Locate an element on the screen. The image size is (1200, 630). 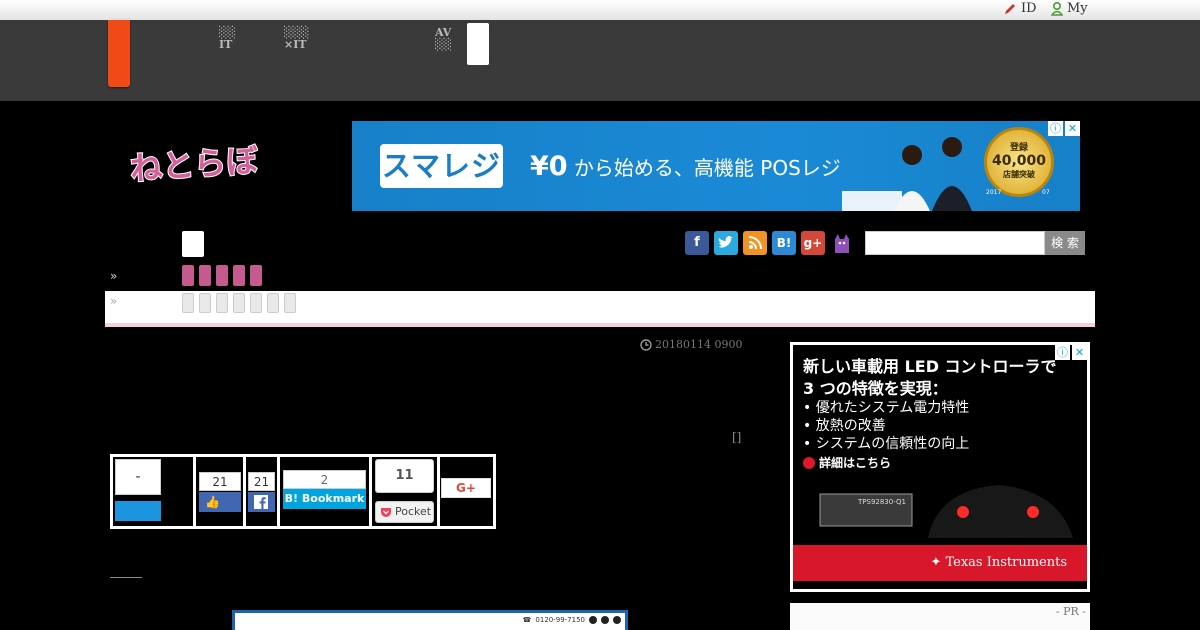
article-bracket: [] is located at coordinates (737, 437).